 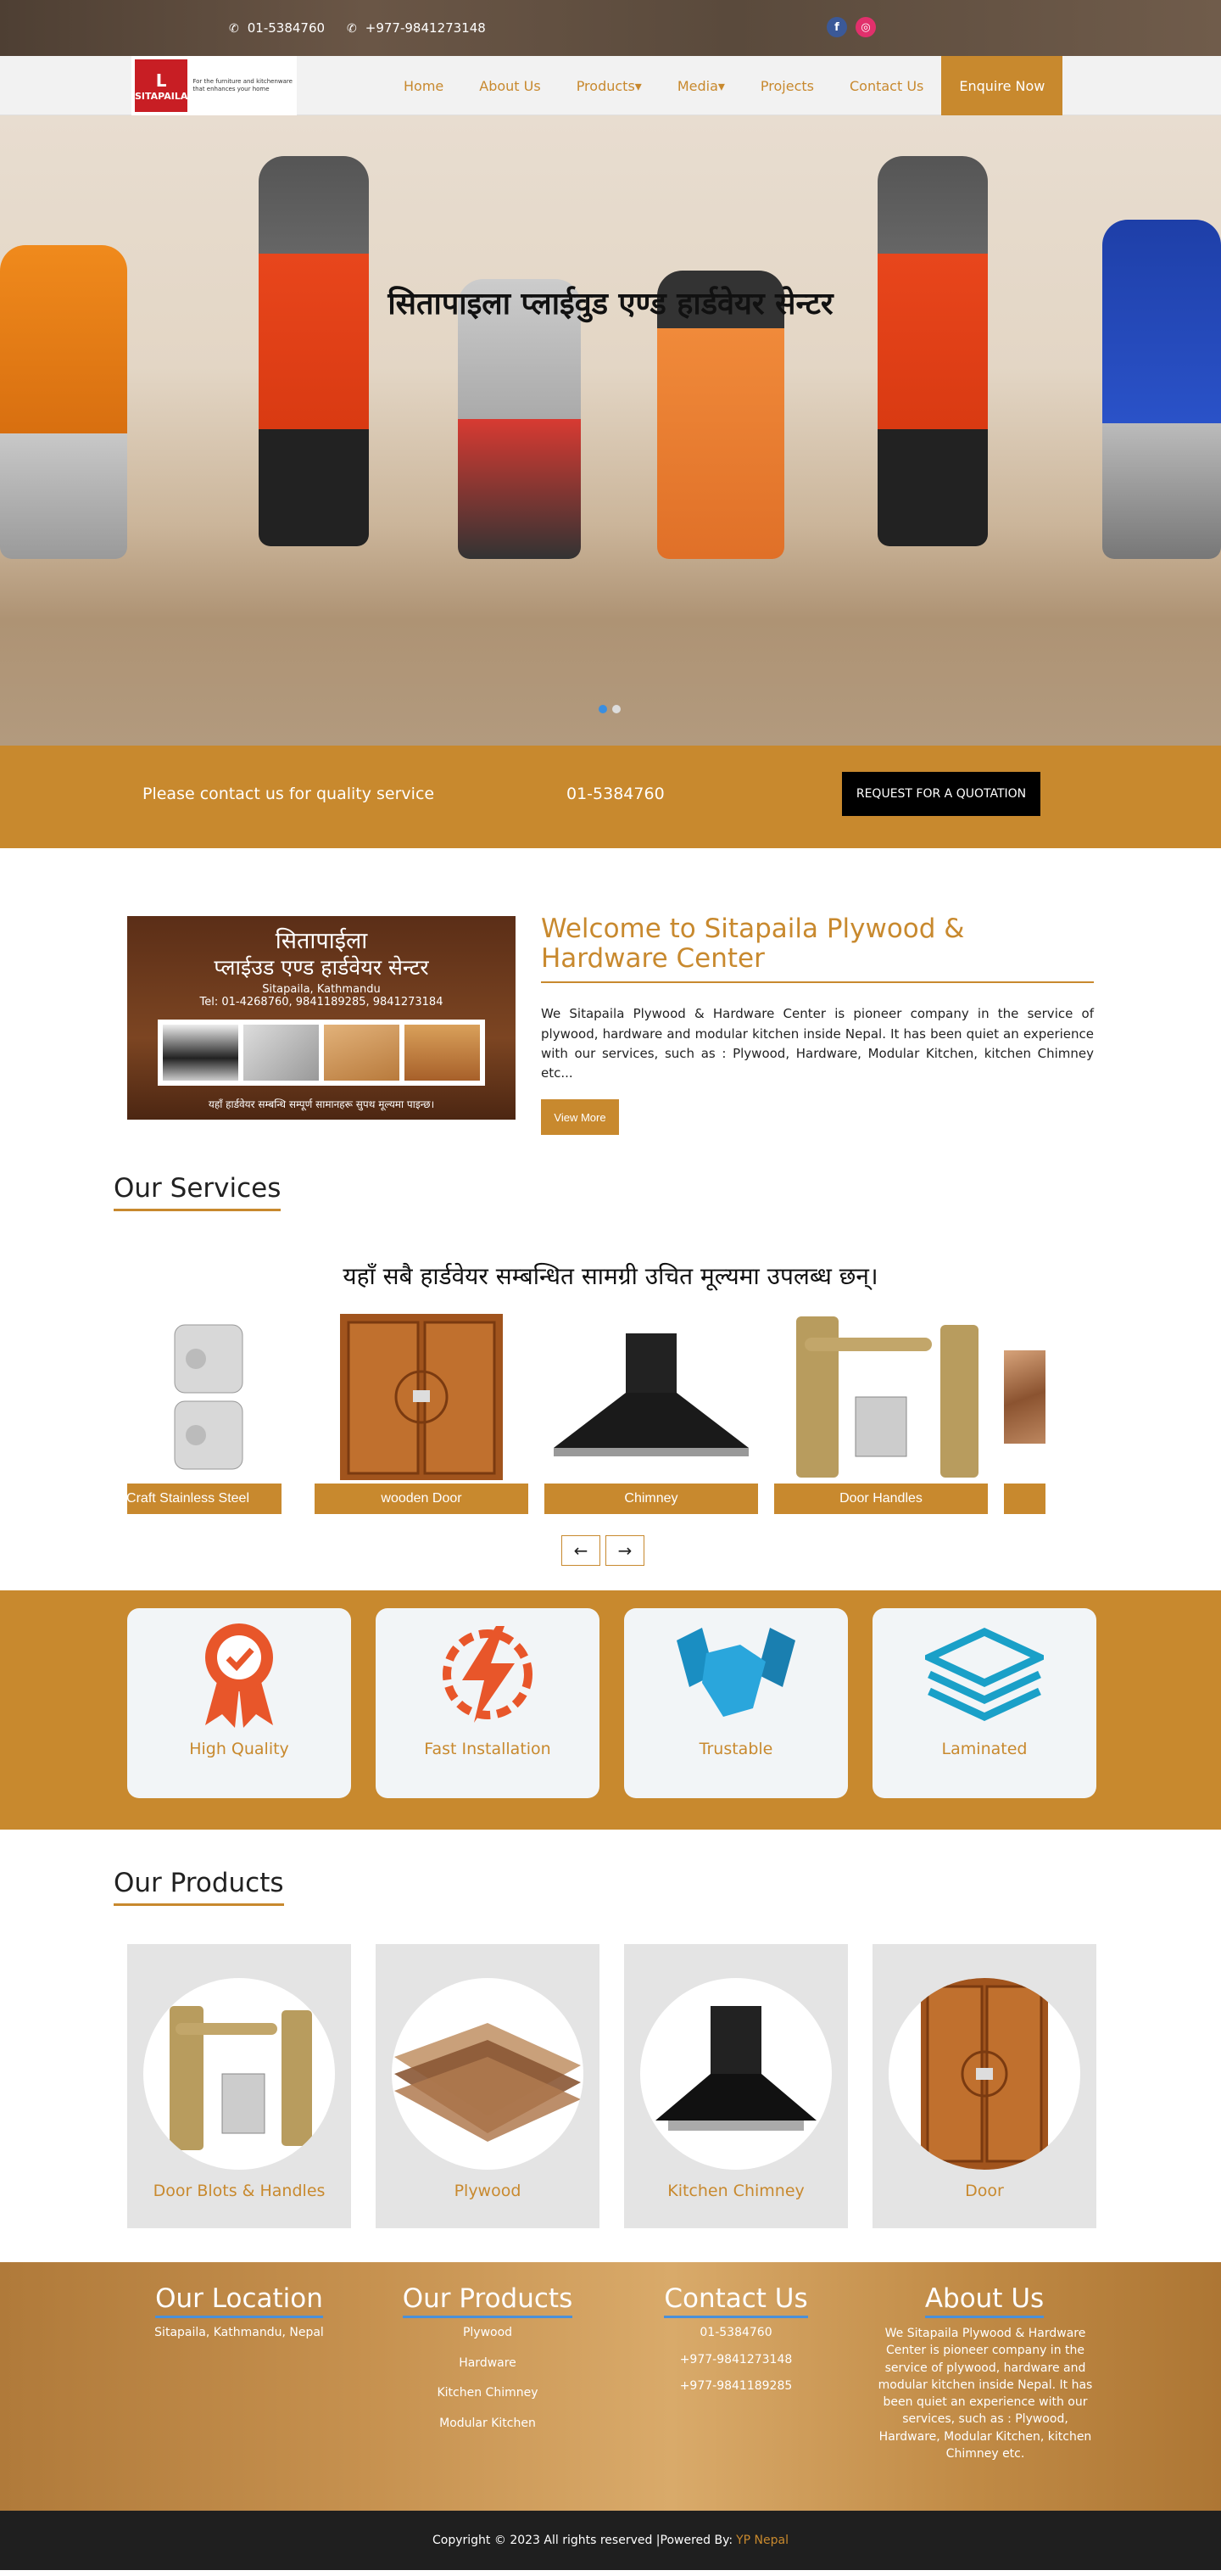 What do you see at coordinates (321, 941) in the screenshot?
I see `banner-heading-1: सितापाईला` at bounding box center [321, 941].